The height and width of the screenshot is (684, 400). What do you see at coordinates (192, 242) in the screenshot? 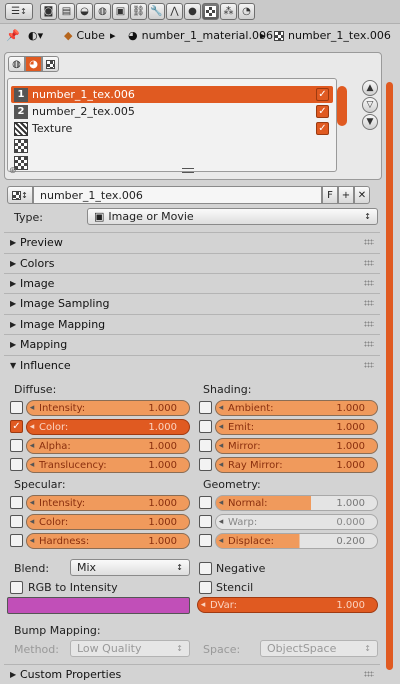
I see `panel-preview: ▶ Preview` at bounding box center [192, 242].